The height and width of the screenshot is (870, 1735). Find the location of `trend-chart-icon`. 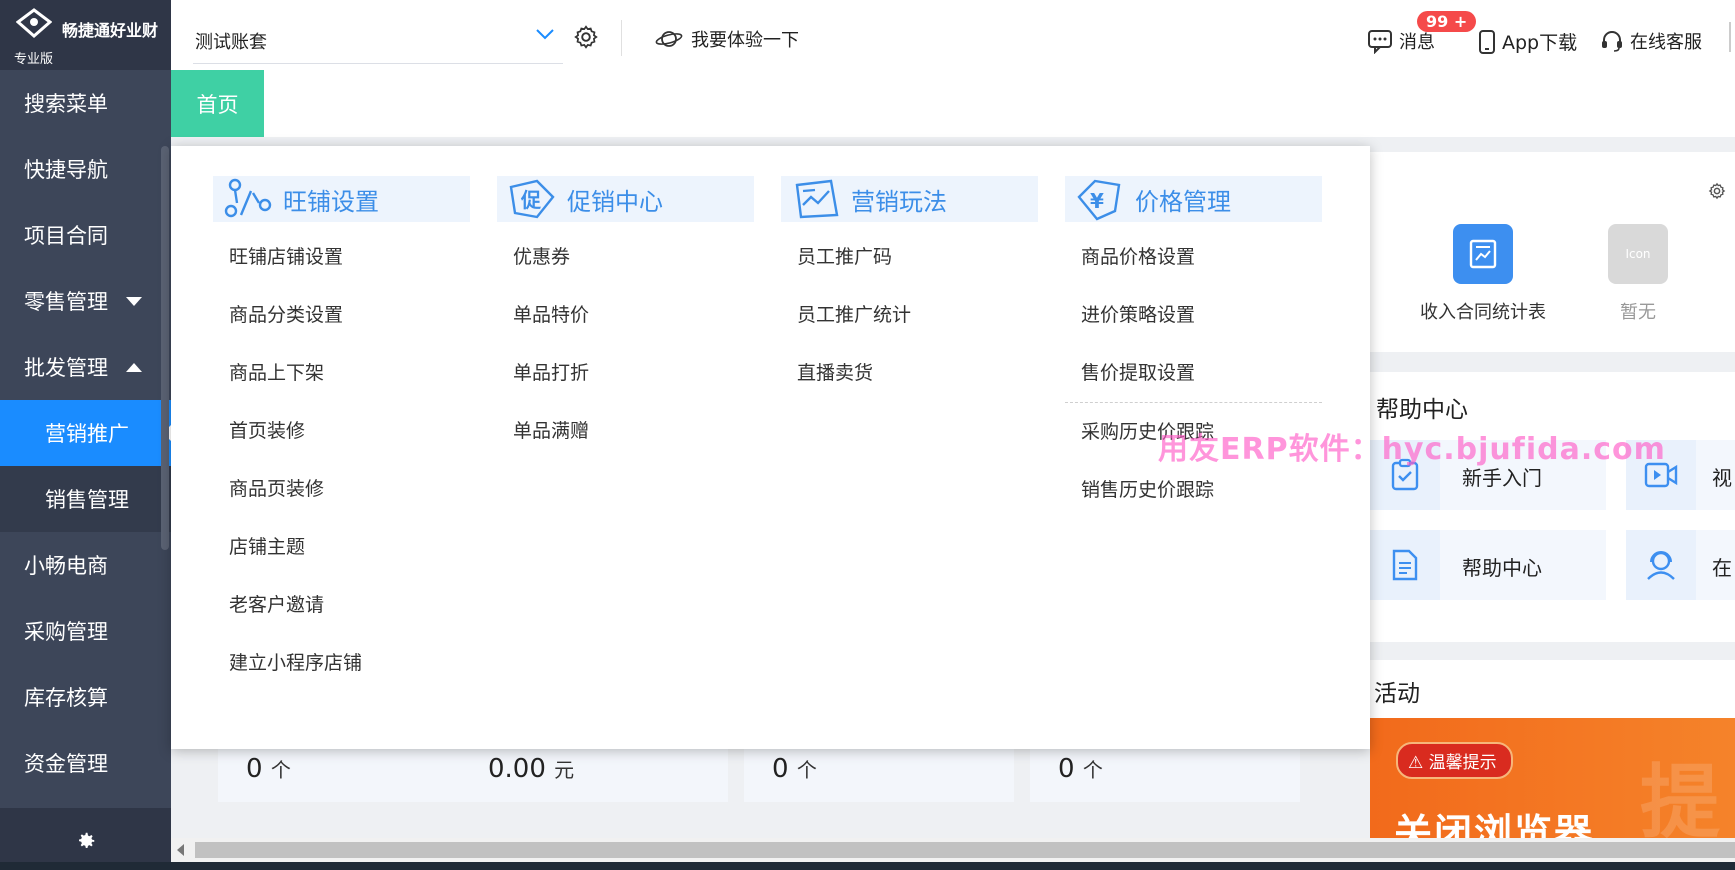

trend-chart-icon is located at coordinates (817, 199).